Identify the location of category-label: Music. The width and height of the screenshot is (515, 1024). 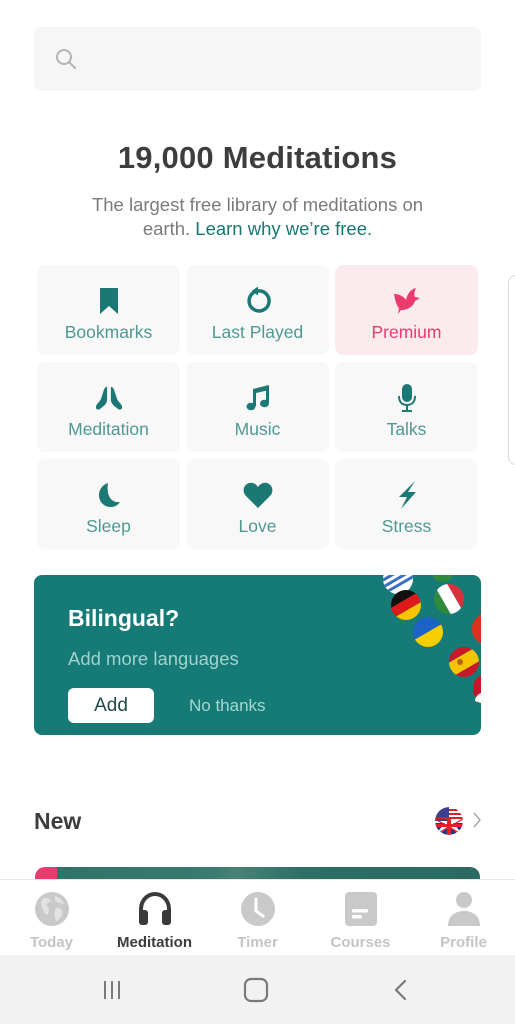
(257, 429).